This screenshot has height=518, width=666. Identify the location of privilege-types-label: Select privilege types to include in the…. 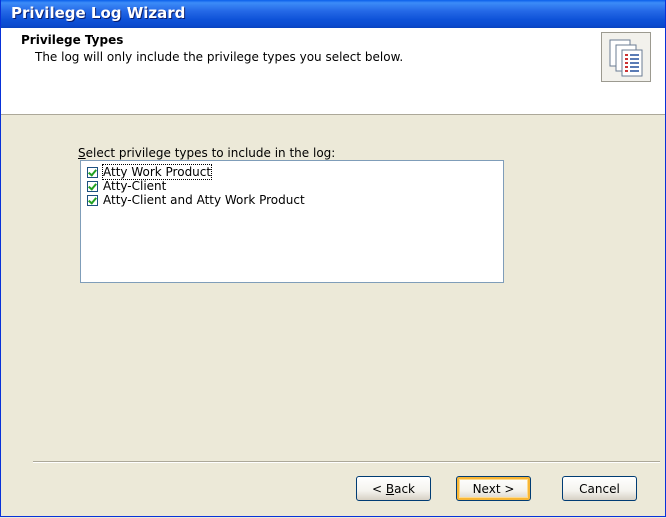
(206, 153).